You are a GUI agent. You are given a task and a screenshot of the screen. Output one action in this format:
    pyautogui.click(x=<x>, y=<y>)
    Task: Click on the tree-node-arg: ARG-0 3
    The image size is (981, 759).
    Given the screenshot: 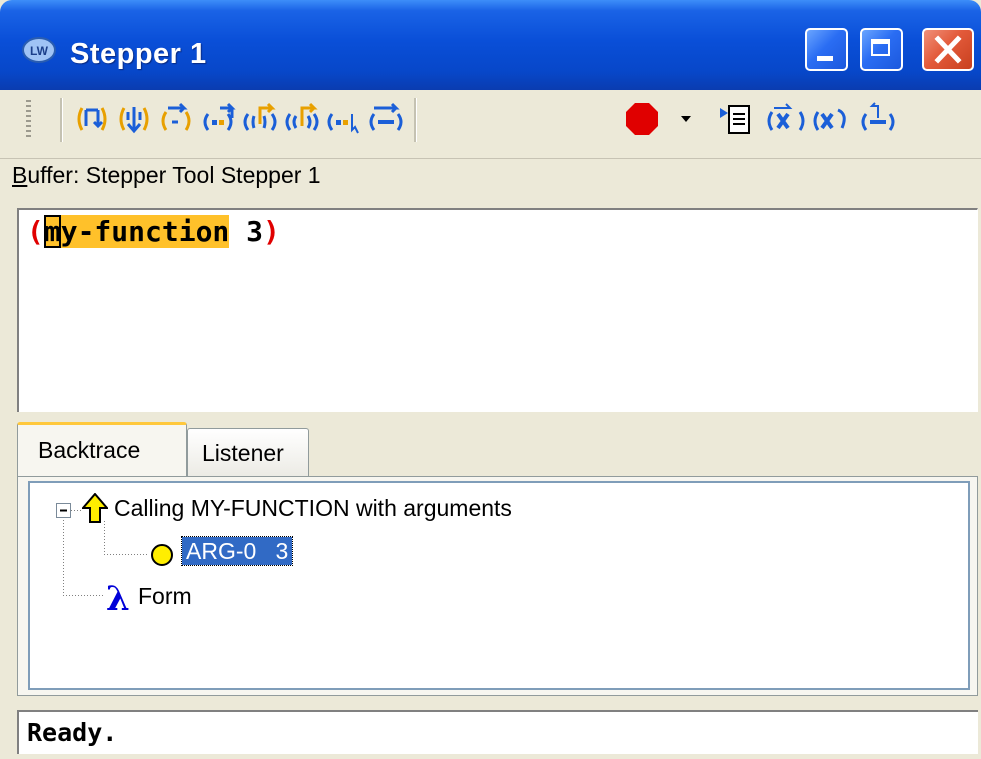 What is the action you would take?
    pyautogui.click(x=237, y=551)
    